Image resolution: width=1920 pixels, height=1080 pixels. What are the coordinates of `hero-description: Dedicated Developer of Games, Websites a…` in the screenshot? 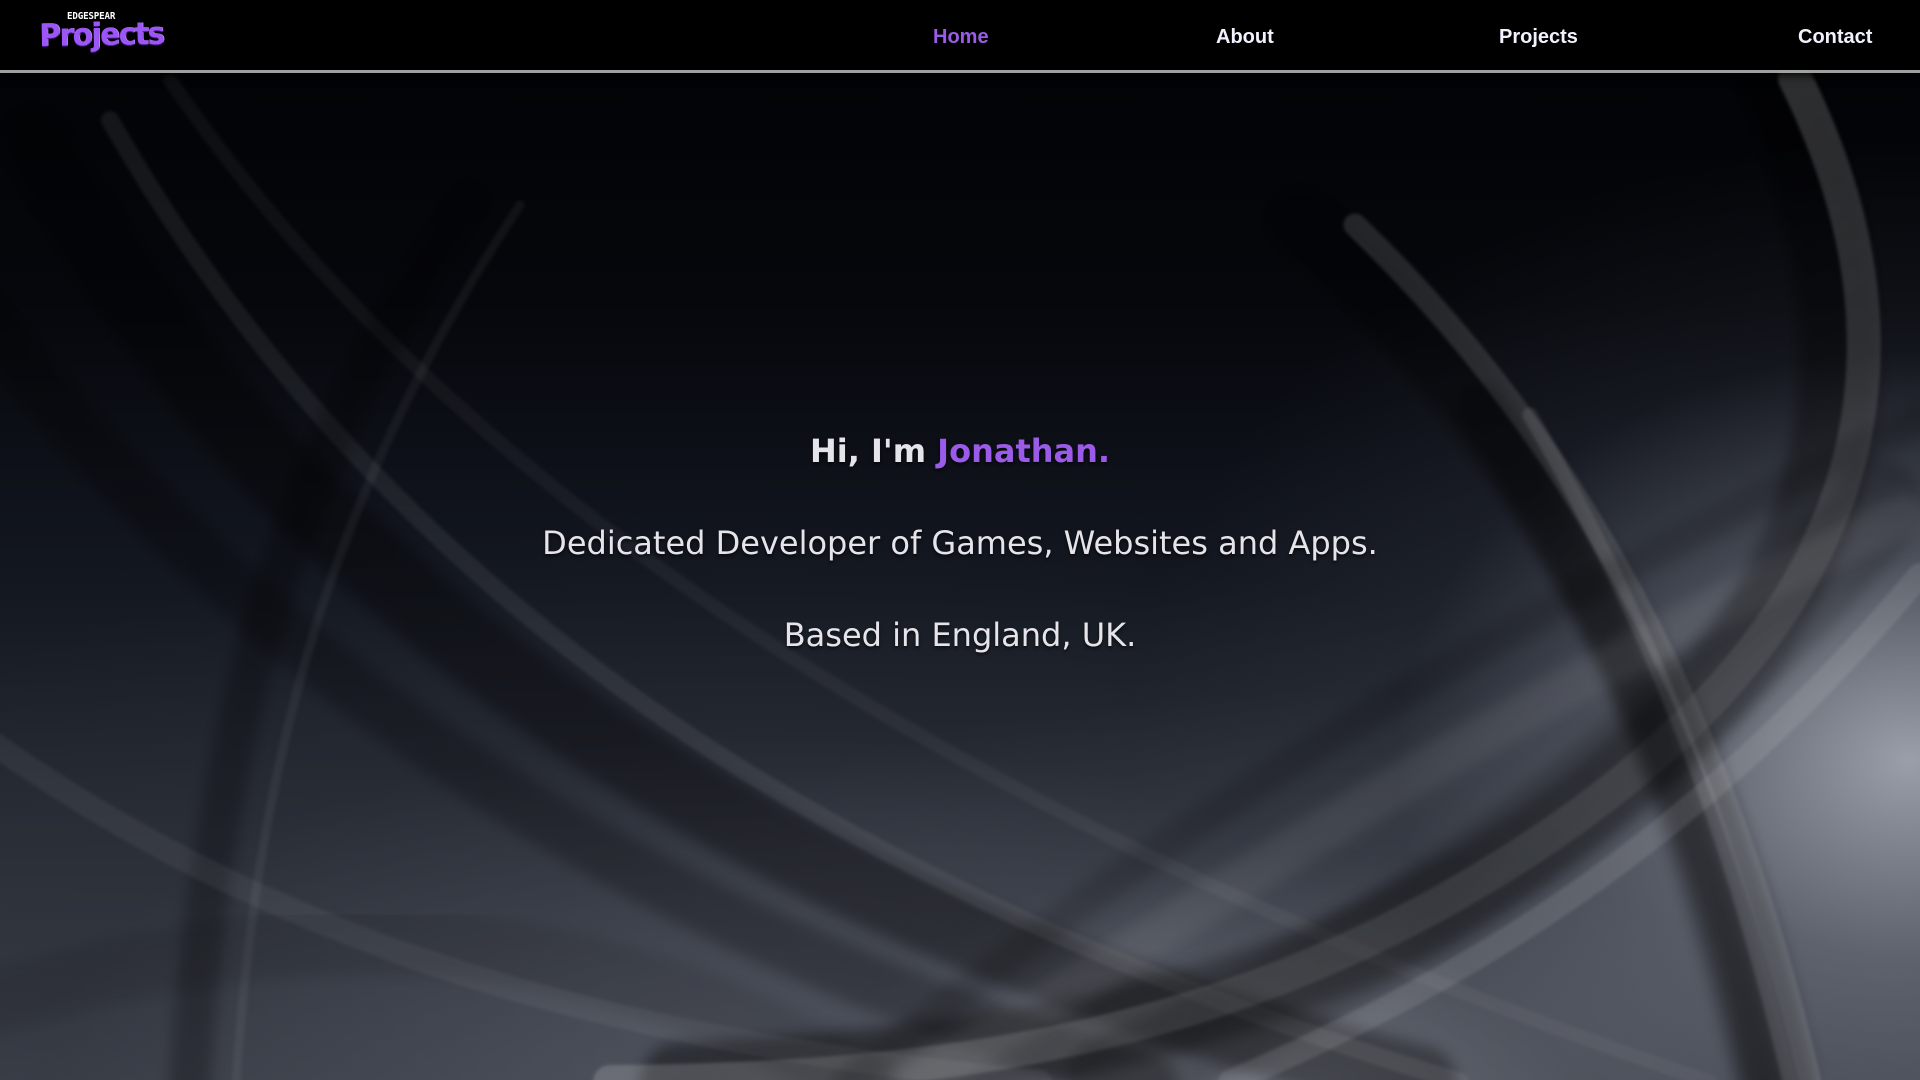 It's located at (960, 543).